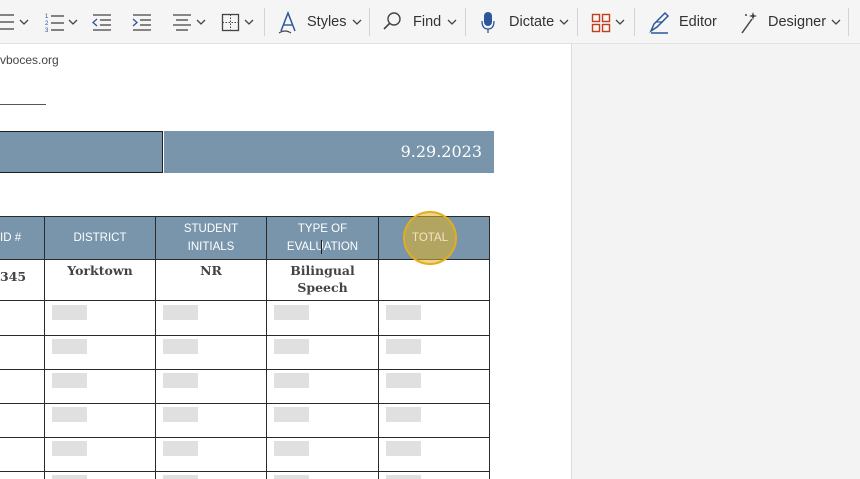  I want to click on styles-icon, so click(287, 22).